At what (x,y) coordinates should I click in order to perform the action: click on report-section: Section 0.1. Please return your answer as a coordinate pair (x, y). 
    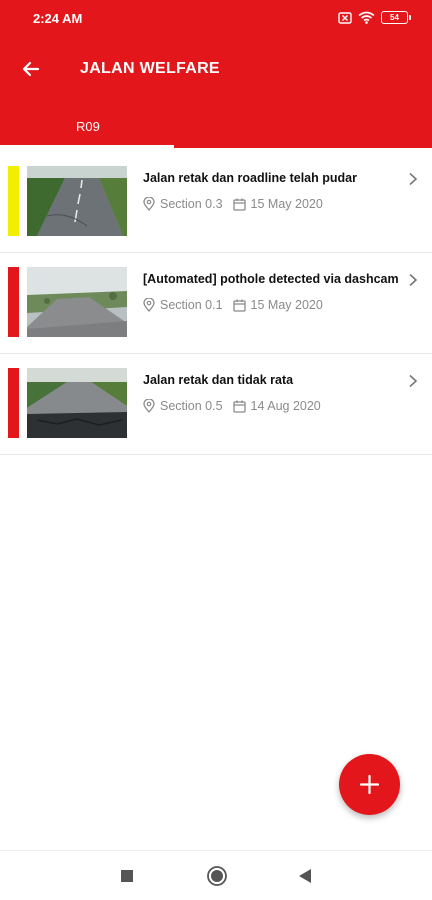
    Looking at the image, I should click on (191, 305).